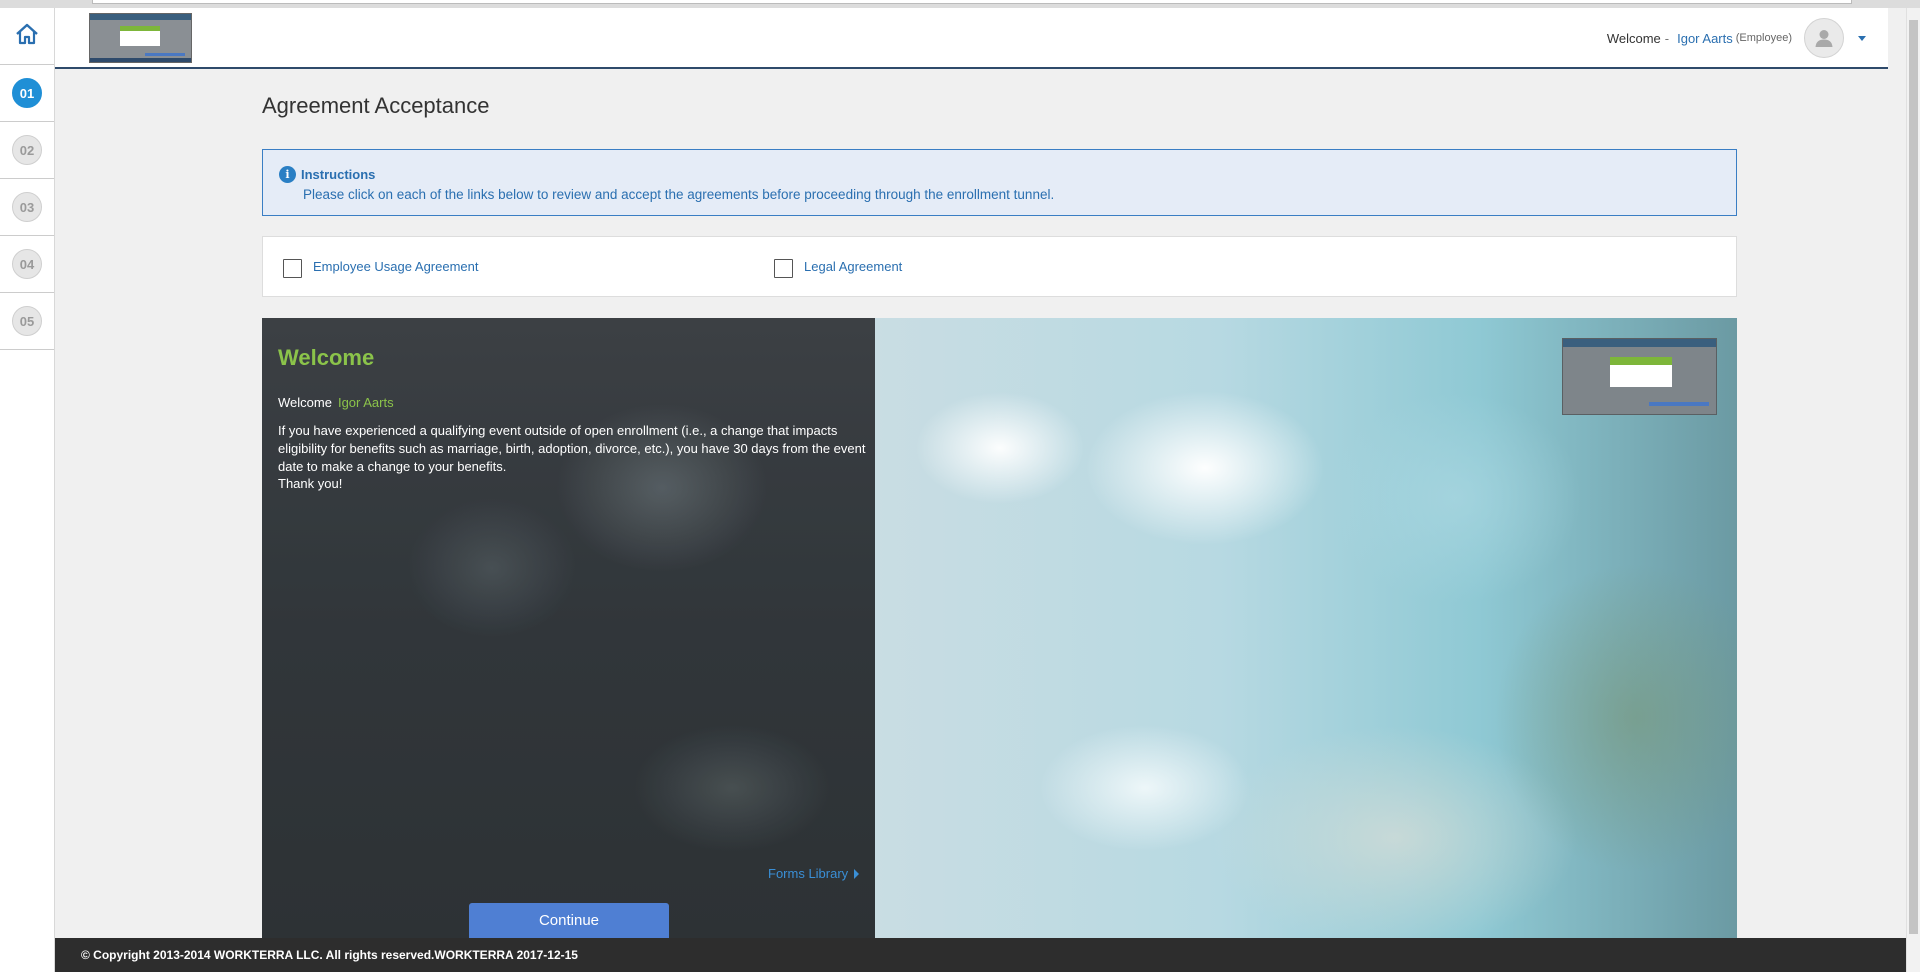 This screenshot has height=972, width=1920. I want to click on step-05: 05, so click(27, 321).